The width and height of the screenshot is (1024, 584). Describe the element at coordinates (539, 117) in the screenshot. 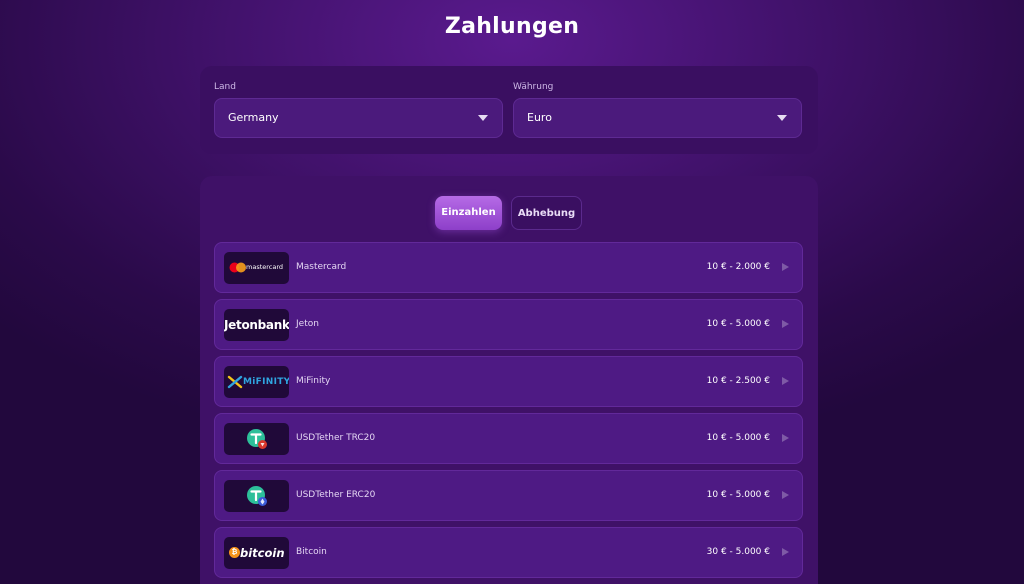

I see `currency-value: Euro` at that location.